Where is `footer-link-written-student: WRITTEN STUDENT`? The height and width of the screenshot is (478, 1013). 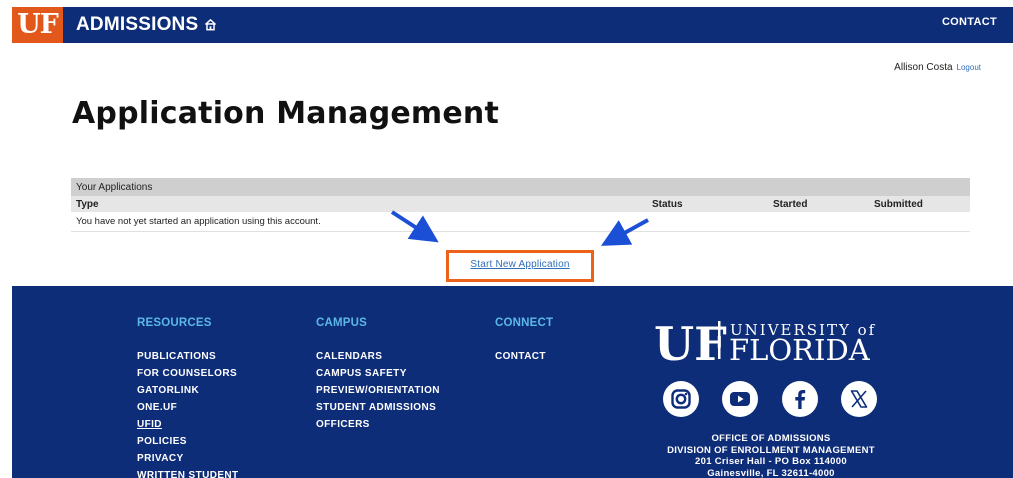
footer-link-written-student: WRITTEN STUDENT is located at coordinates (188, 472).